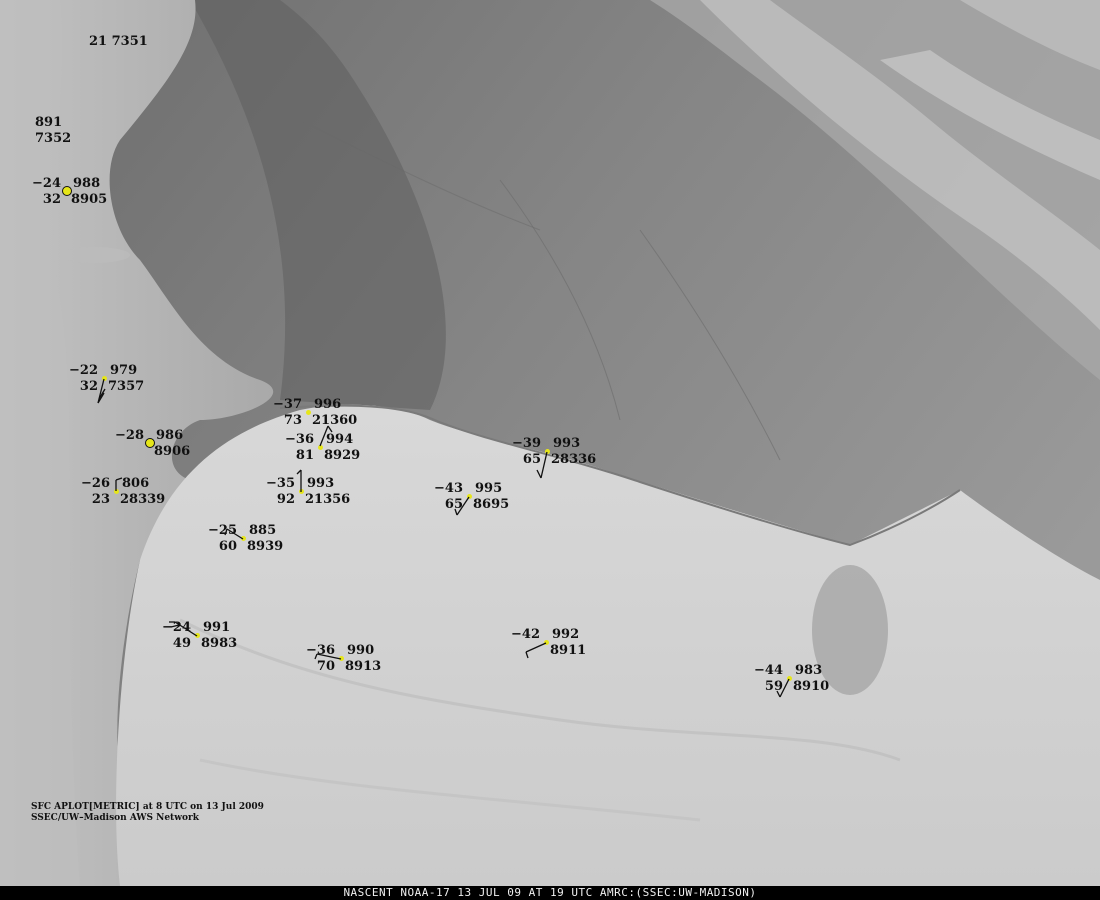 Image resolution: width=1100 pixels, height=900 pixels. What do you see at coordinates (328, 404) in the screenshot?
I see `station-pressure: 996` at bounding box center [328, 404].